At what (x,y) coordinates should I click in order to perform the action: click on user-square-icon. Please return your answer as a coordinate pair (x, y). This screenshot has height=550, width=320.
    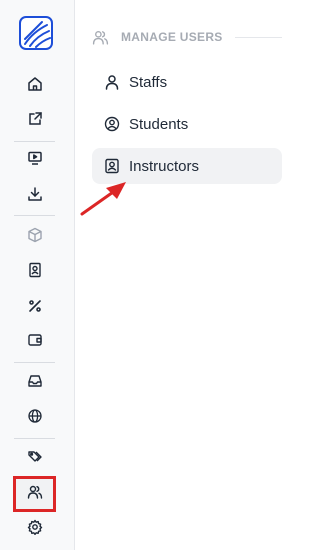
    Looking at the image, I should click on (112, 166).